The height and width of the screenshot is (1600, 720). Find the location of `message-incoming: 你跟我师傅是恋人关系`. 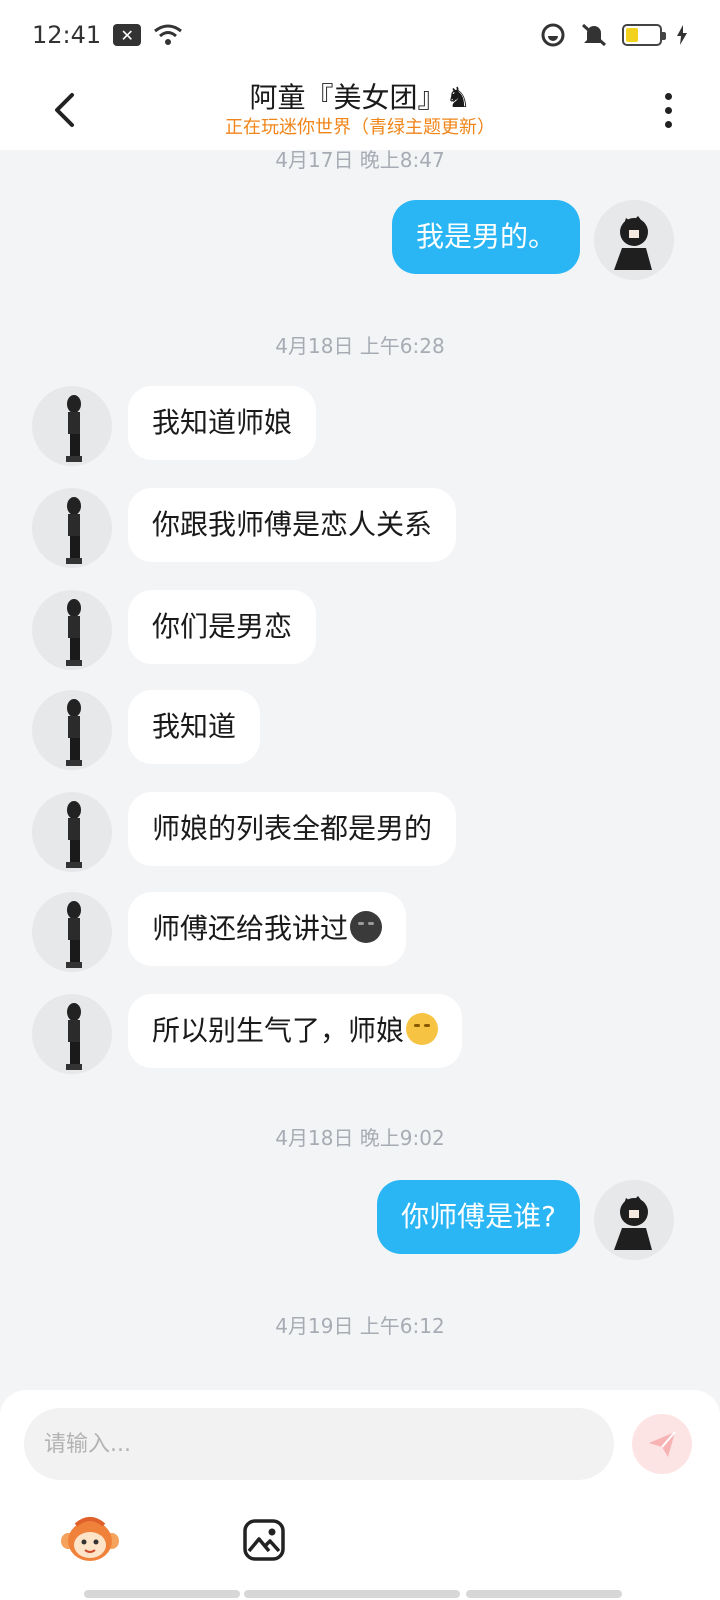

message-incoming: 你跟我师傅是恋人关系 is located at coordinates (360, 528).